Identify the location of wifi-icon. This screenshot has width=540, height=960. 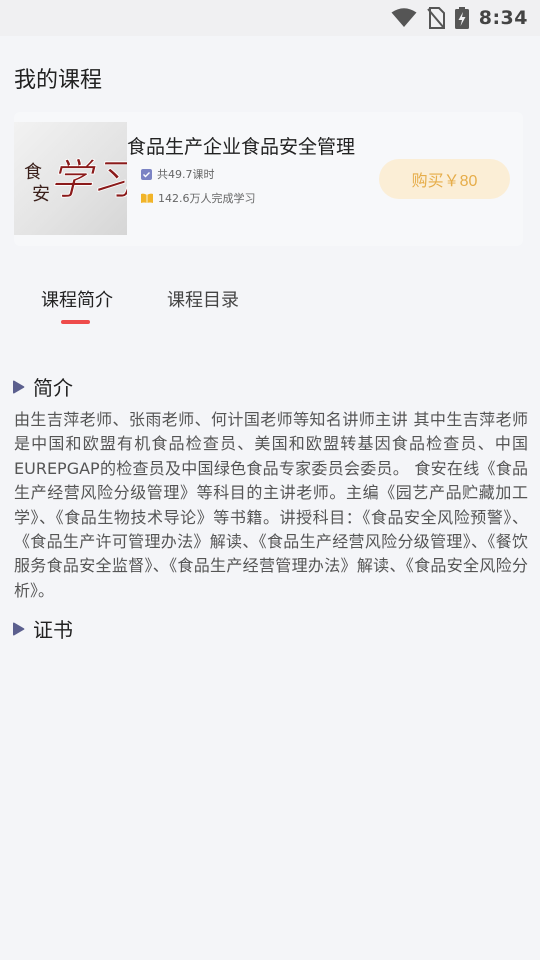
(404, 18).